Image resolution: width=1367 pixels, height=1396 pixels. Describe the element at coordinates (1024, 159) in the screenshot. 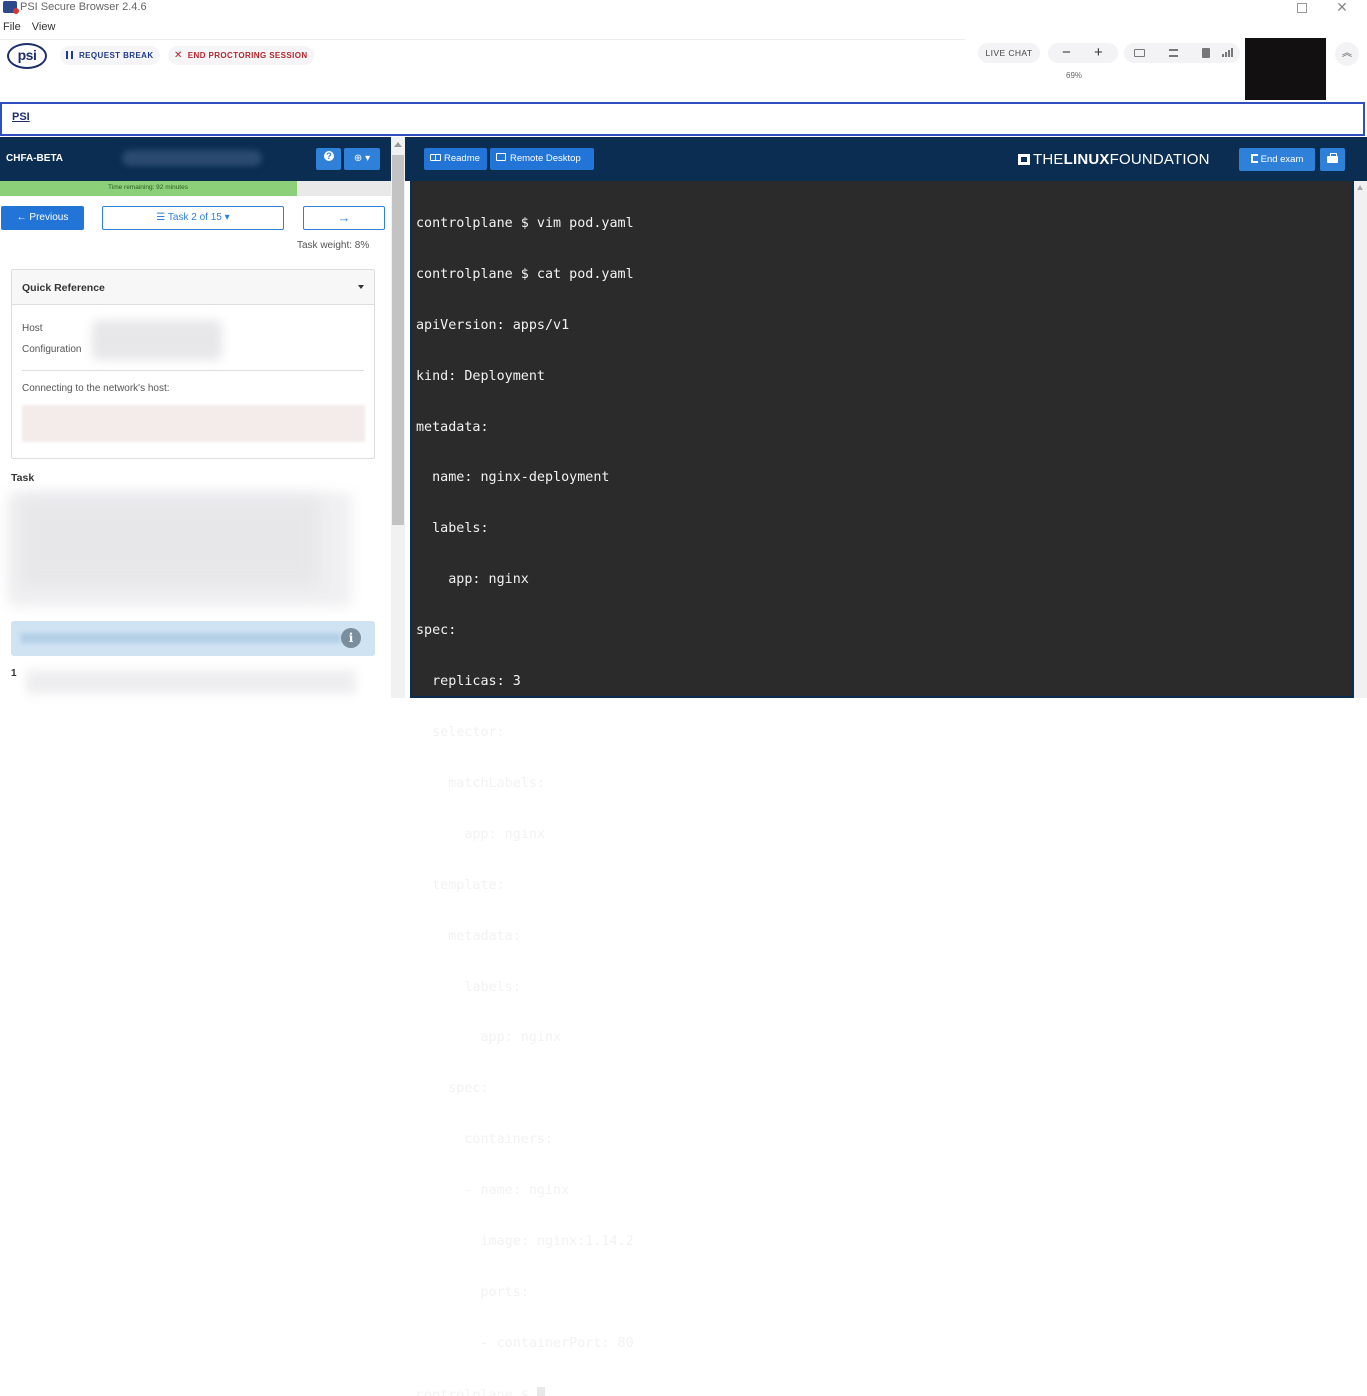

I see `linux-foundation-mark` at that location.